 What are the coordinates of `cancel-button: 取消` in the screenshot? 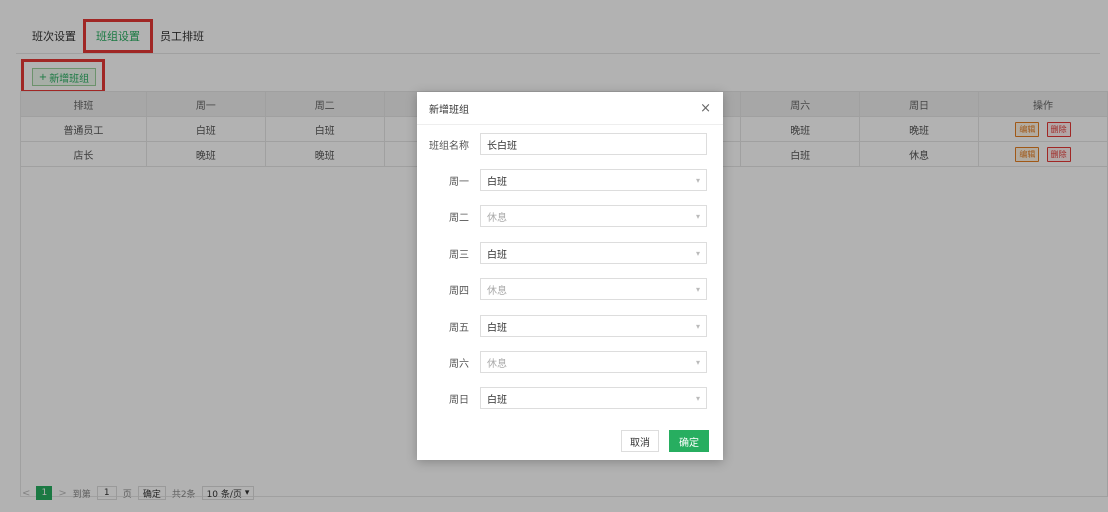 It's located at (640, 441).